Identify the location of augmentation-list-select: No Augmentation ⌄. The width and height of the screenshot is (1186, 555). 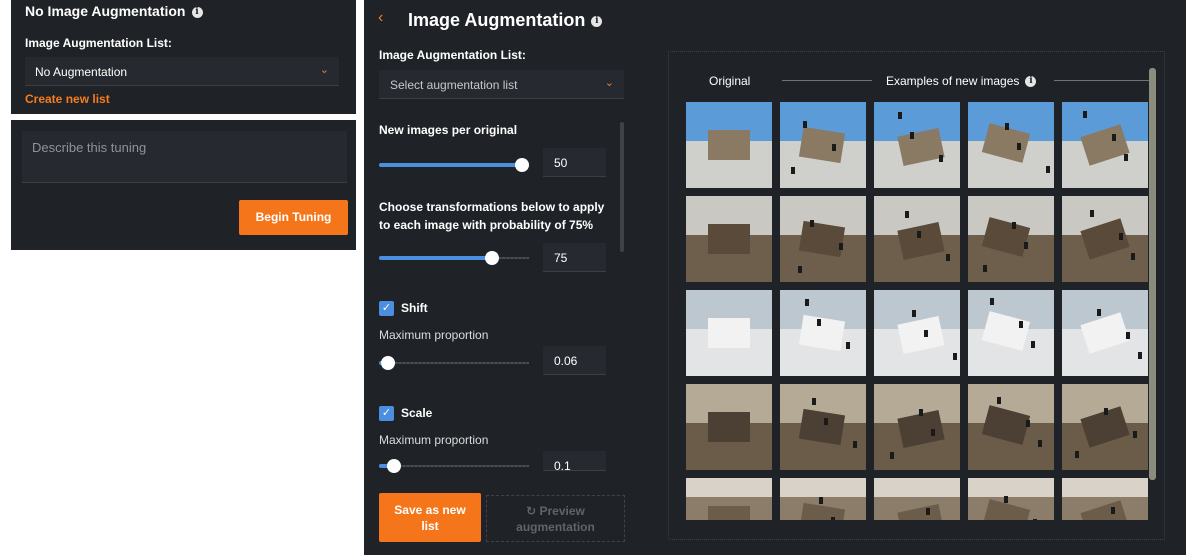
(182, 71).